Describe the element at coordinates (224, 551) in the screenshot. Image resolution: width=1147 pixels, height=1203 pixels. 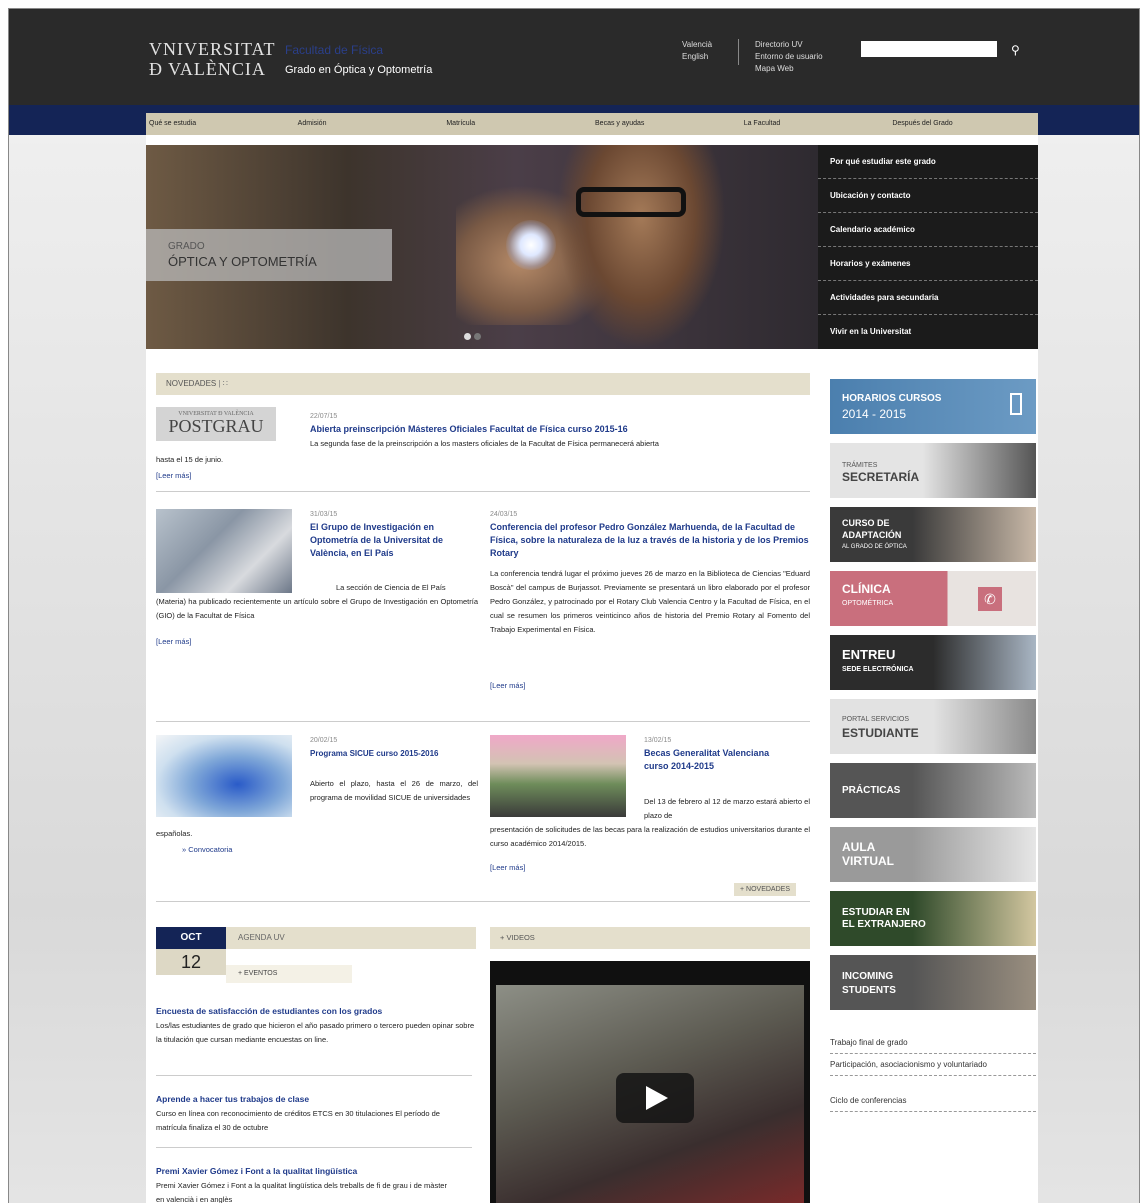
I see `news-photo-researchers` at that location.